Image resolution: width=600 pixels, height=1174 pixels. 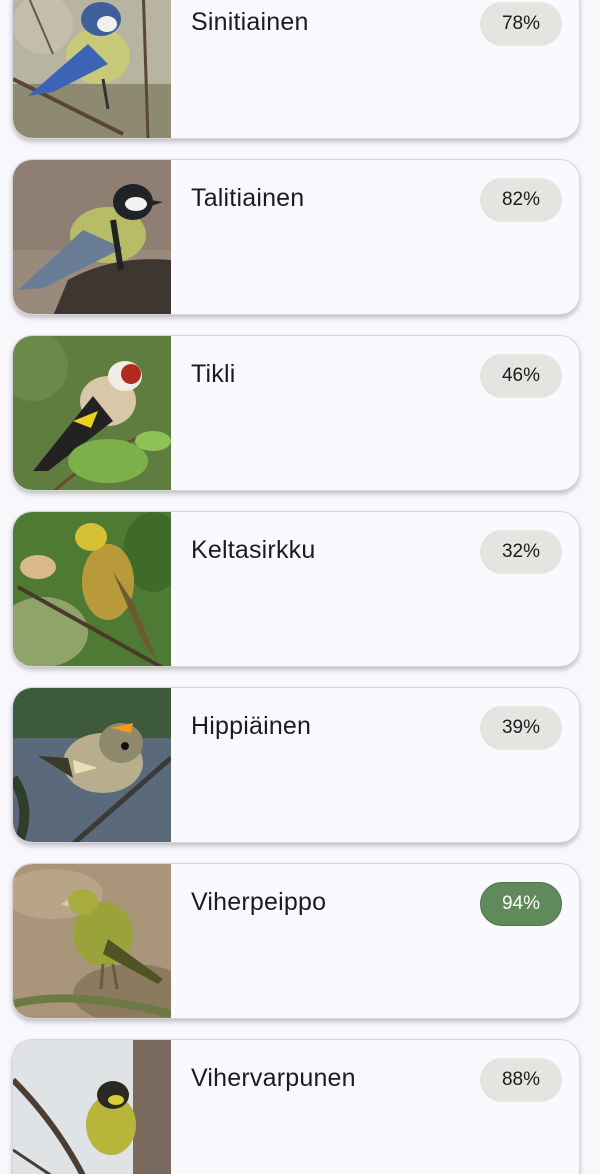 What do you see at coordinates (92, 589) in the screenshot?
I see `yellowhammer-photo` at bounding box center [92, 589].